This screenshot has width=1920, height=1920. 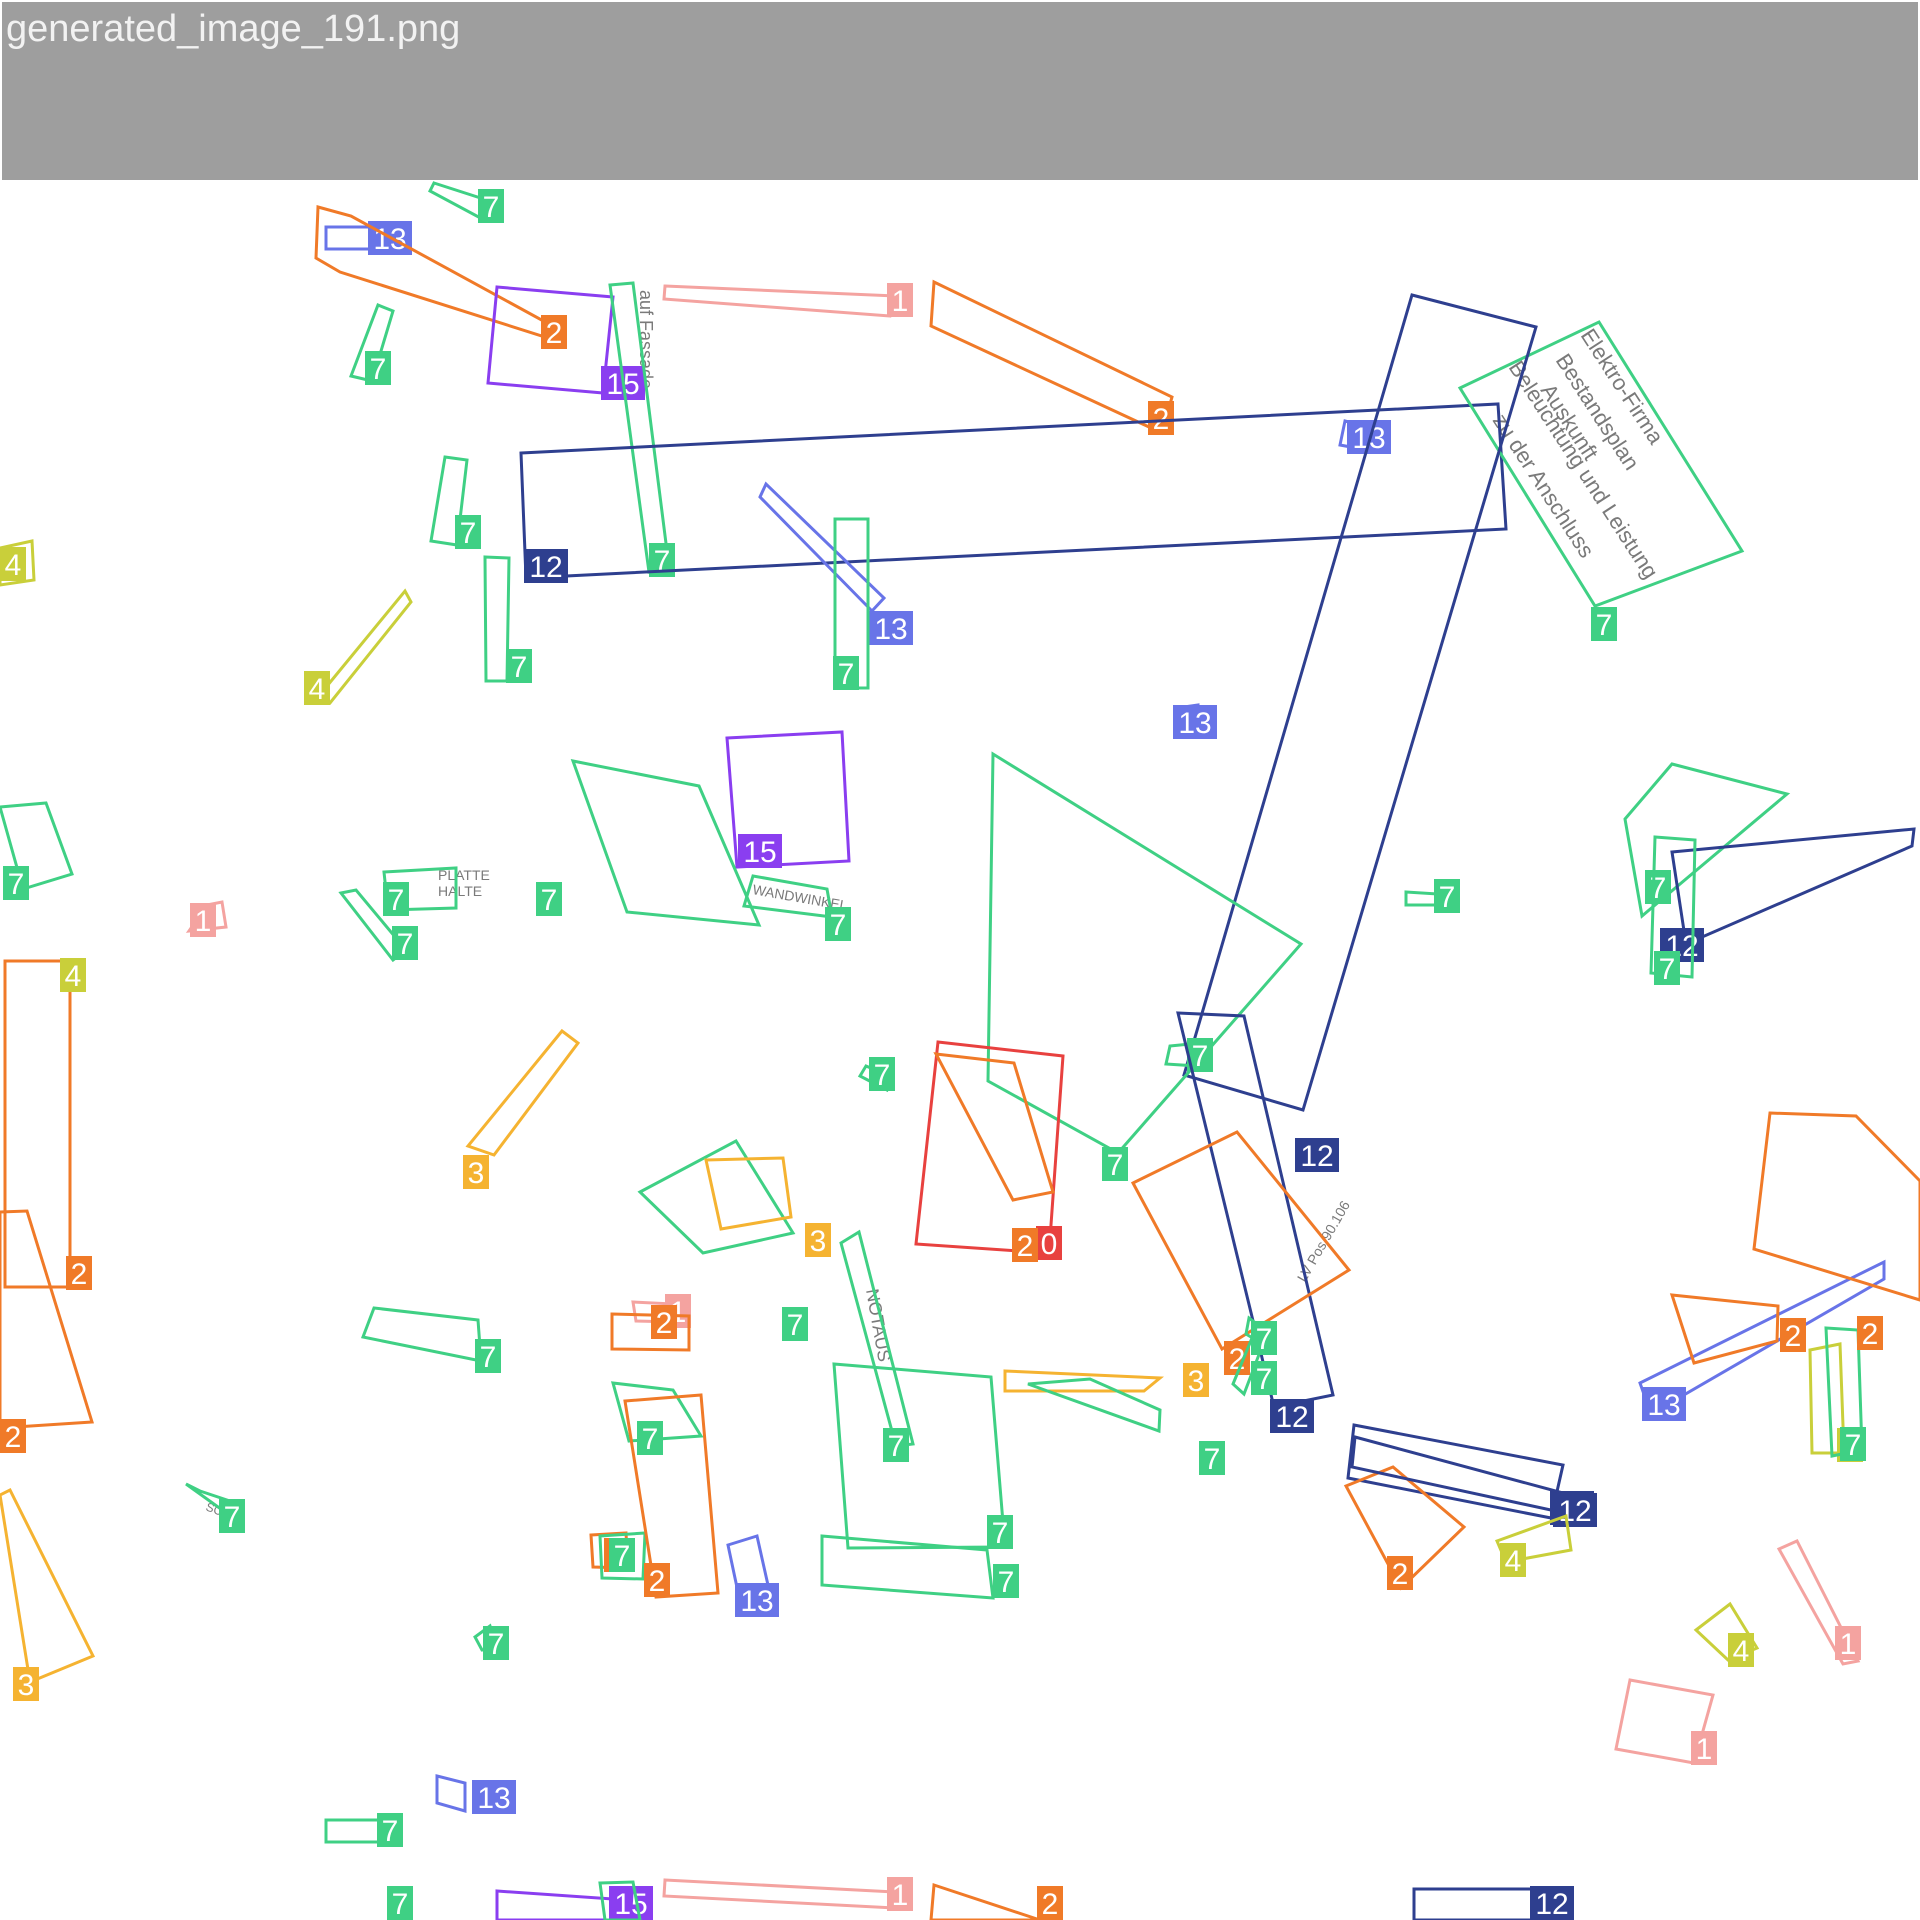 What do you see at coordinates (1049, 1244) in the screenshot?
I see `annotation-label: 0` at bounding box center [1049, 1244].